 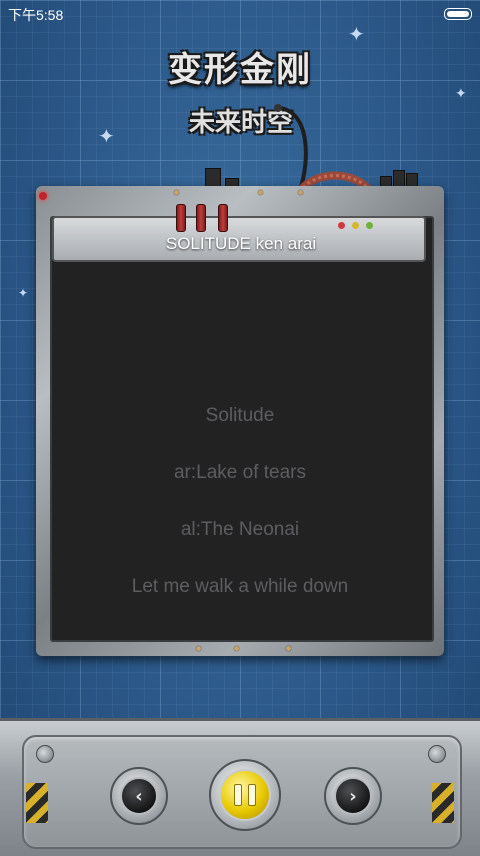 I want to click on next-icon: ›, so click(x=353, y=796).